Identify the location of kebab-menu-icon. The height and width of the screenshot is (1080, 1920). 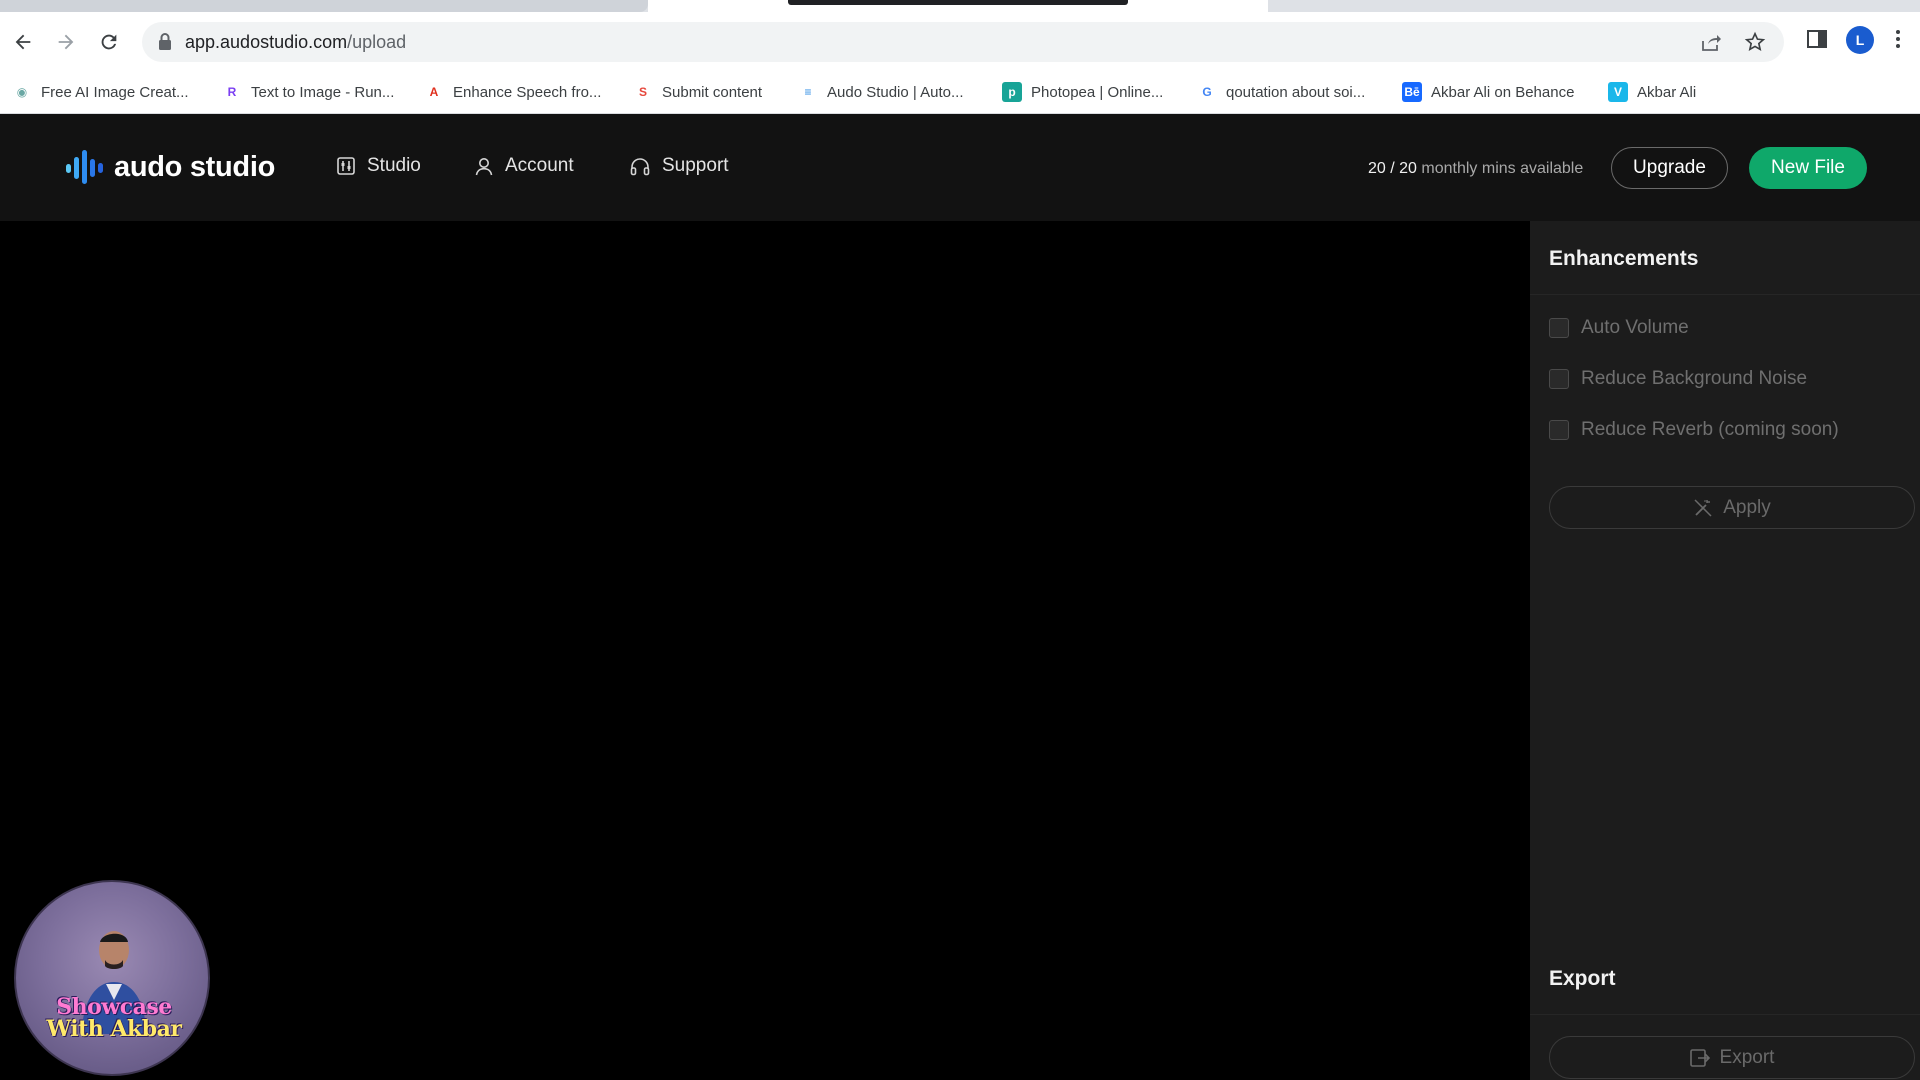
(1898, 39).